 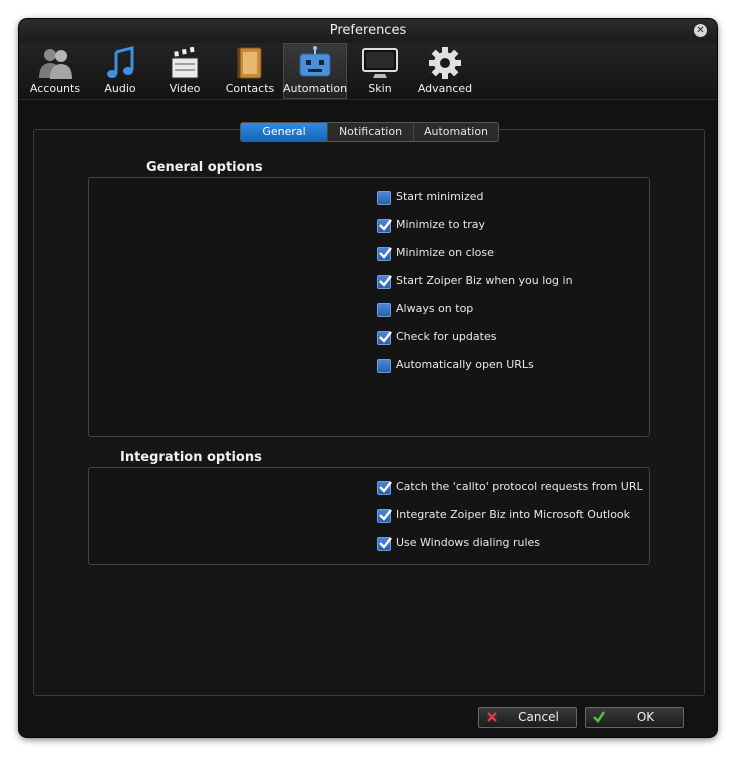 What do you see at coordinates (55, 64) in the screenshot?
I see `accounts-icon` at bounding box center [55, 64].